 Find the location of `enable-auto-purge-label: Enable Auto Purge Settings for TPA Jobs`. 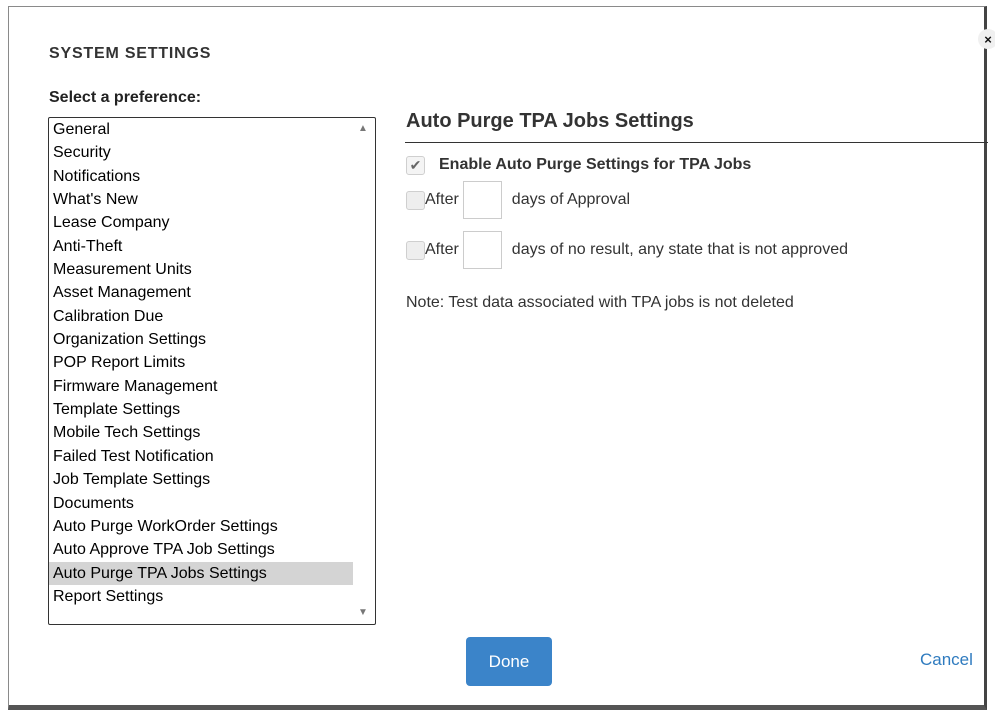

enable-auto-purge-label: Enable Auto Purge Settings for TPA Jobs is located at coordinates (595, 164).